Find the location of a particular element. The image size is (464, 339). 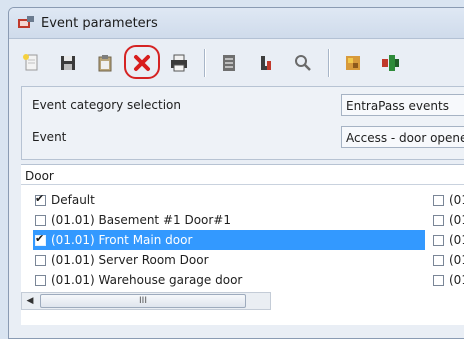

list-icon is located at coordinates (229, 63).